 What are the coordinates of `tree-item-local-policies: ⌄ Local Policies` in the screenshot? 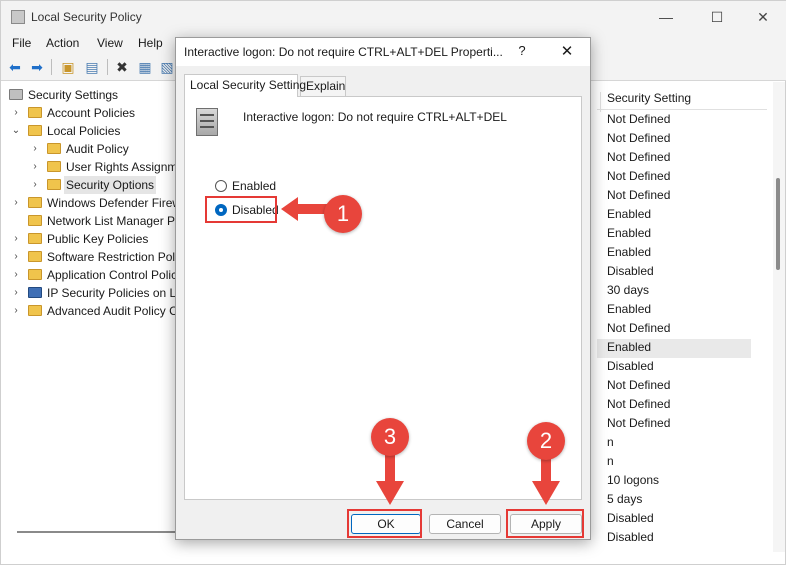 It's located at (89, 131).